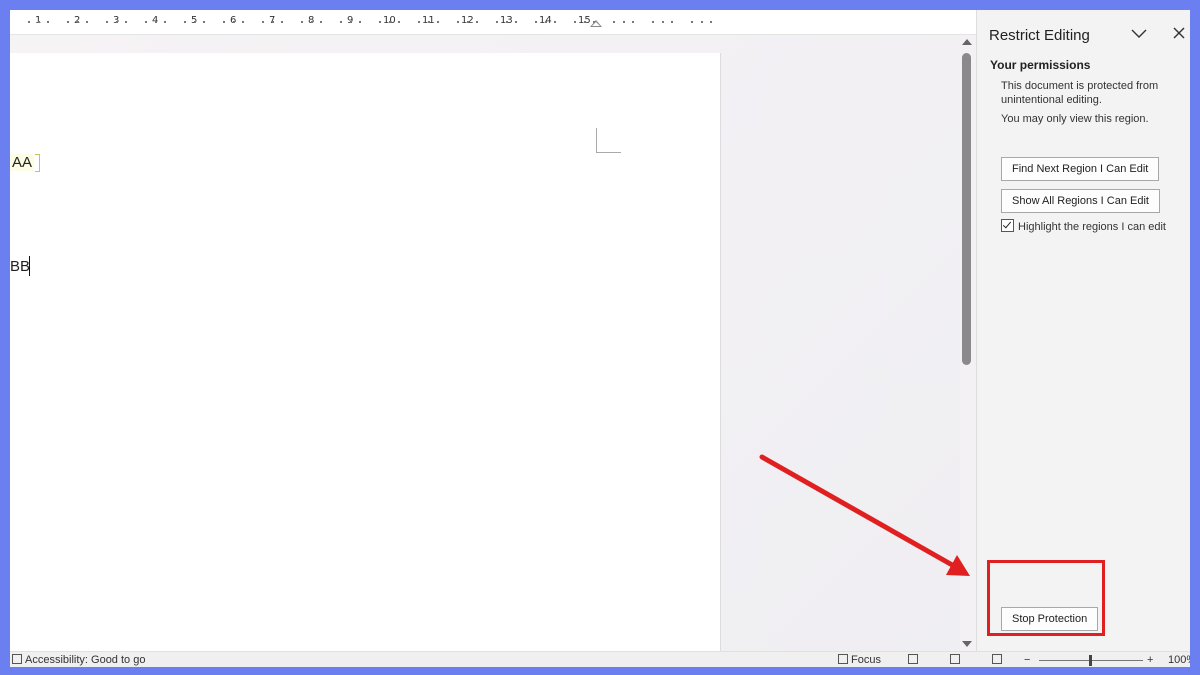 The height and width of the screenshot is (675, 1200). I want to click on zoom-out-button: −, so click(1027, 660).